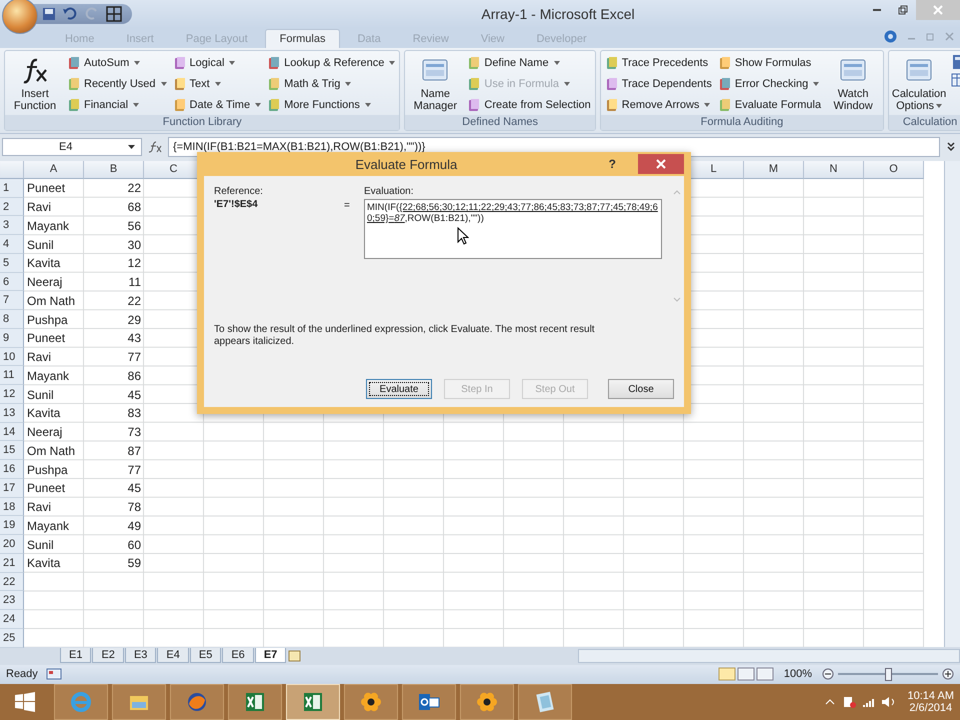 The image size is (960, 720). What do you see at coordinates (40, 395) in the screenshot?
I see `table-cell-text: Sunil` at bounding box center [40, 395].